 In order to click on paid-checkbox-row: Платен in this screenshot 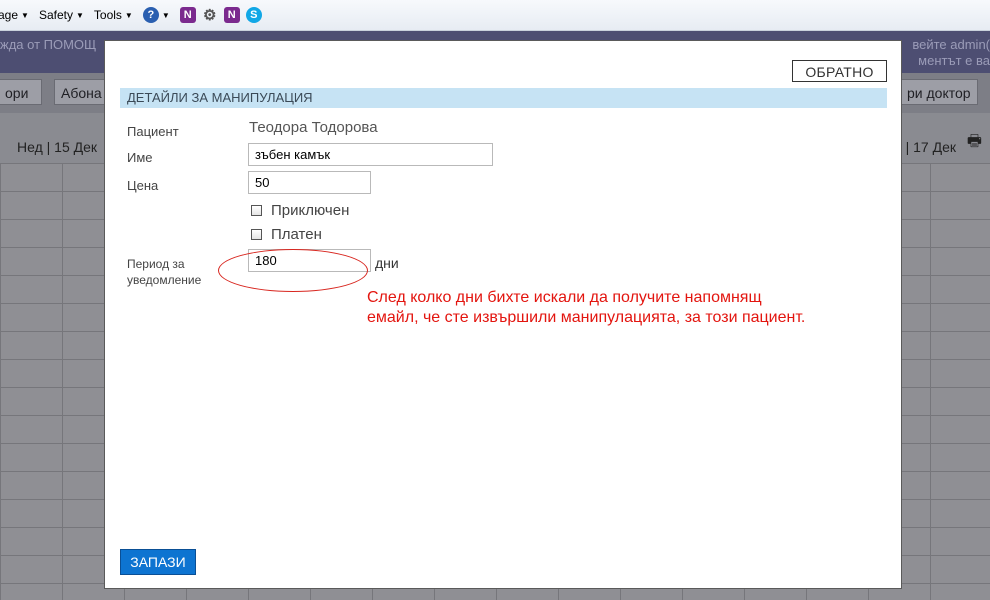, I will do `click(286, 234)`.